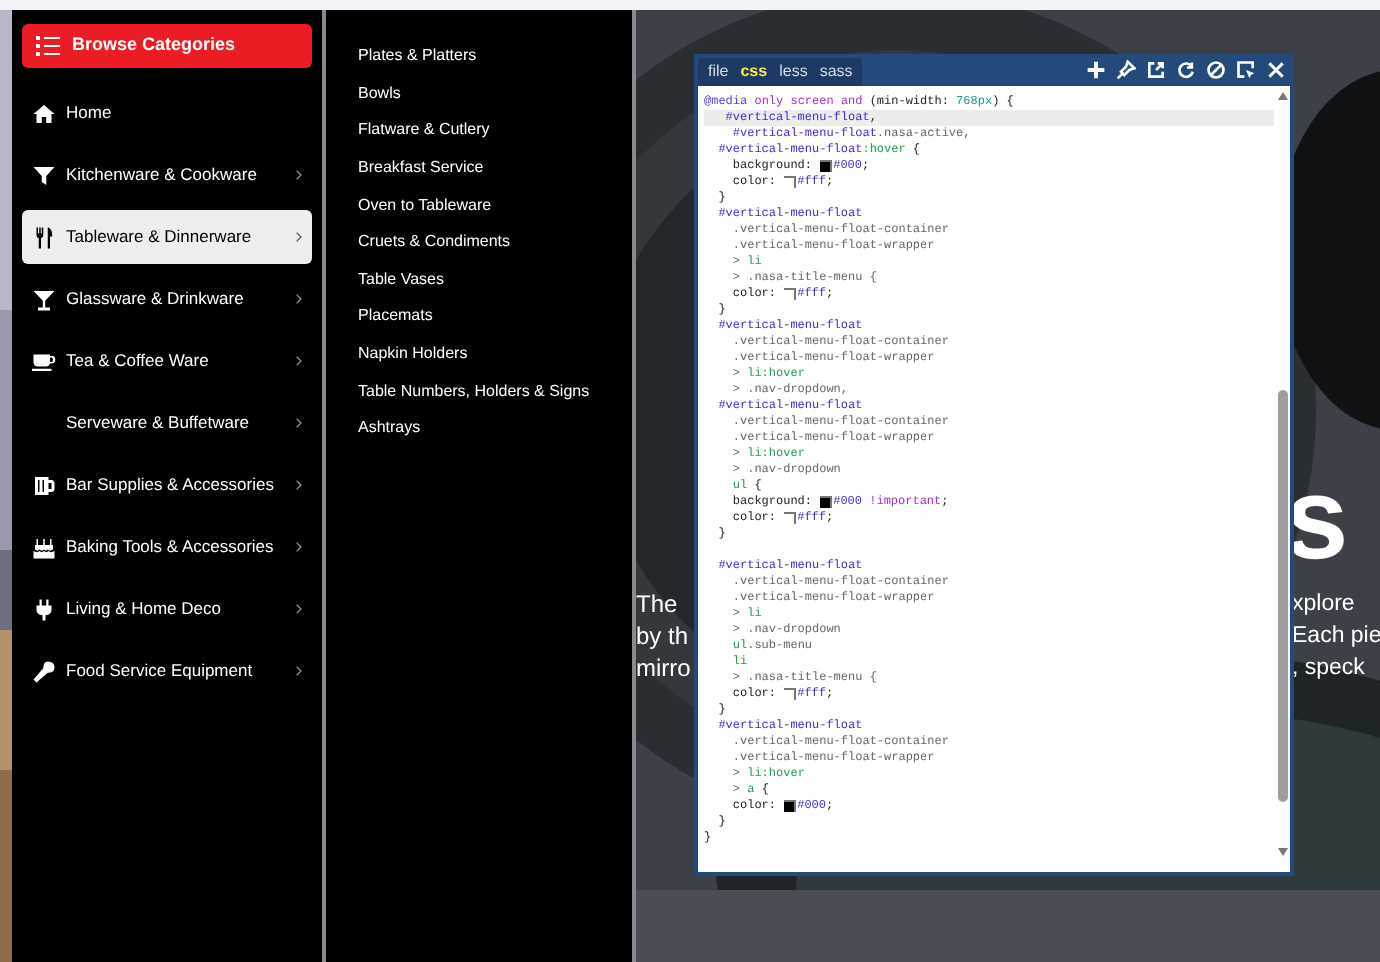  Describe the element at coordinates (495, 131) in the screenshot. I see `submenu-link: Flatware & Cutlery` at that location.